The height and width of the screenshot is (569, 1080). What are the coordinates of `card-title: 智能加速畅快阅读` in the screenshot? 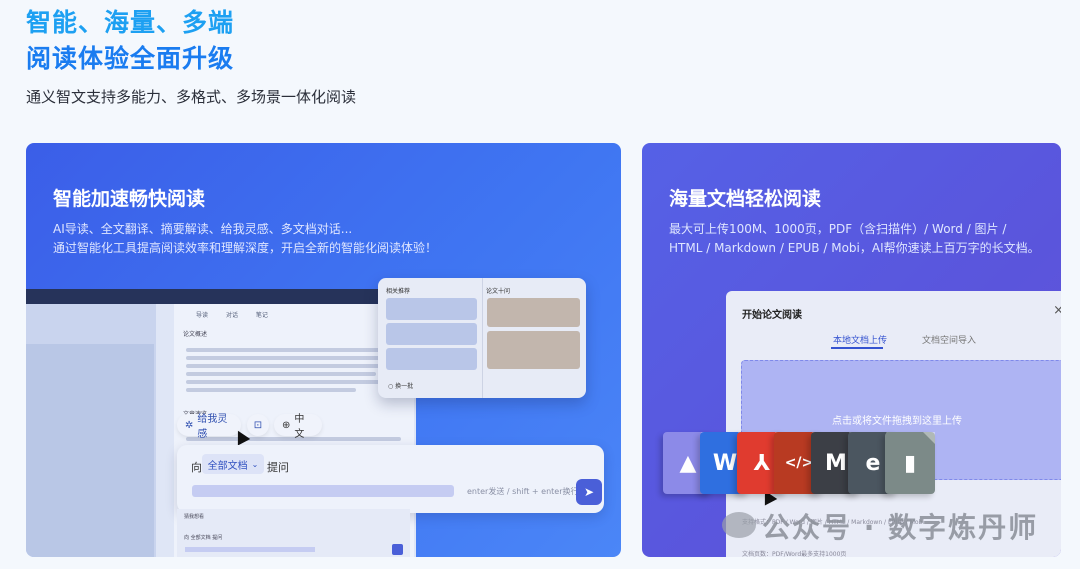 It's located at (129, 199).